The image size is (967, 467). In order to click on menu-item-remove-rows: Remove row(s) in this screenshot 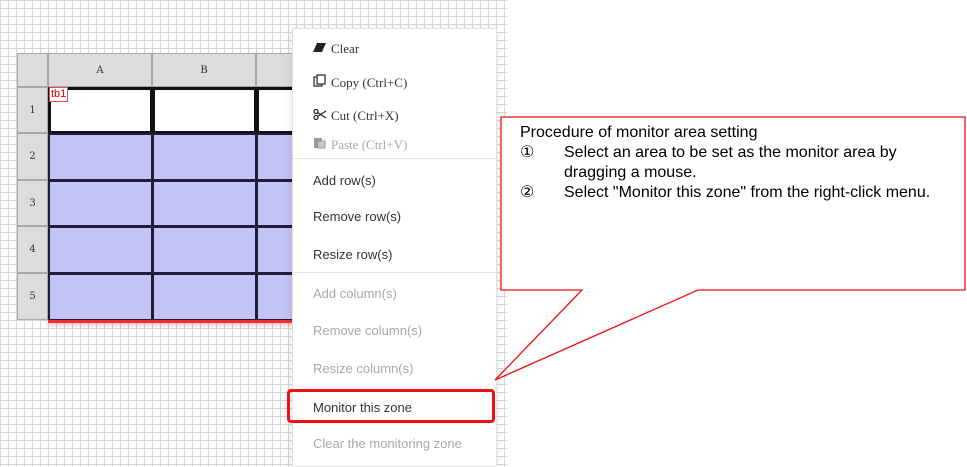, I will do `click(357, 216)`.